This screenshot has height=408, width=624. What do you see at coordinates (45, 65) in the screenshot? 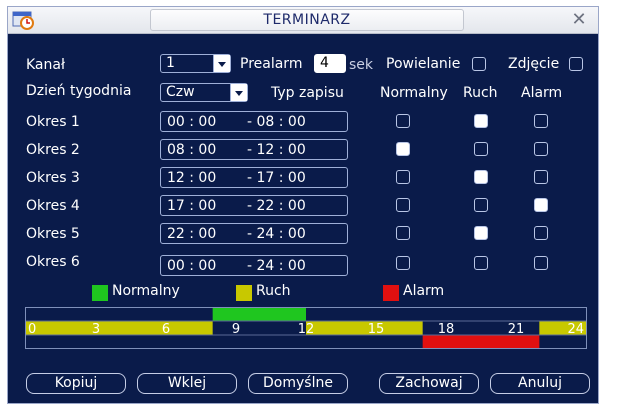
I see `channel-label: Kanał` at bounding box center [45, 65].